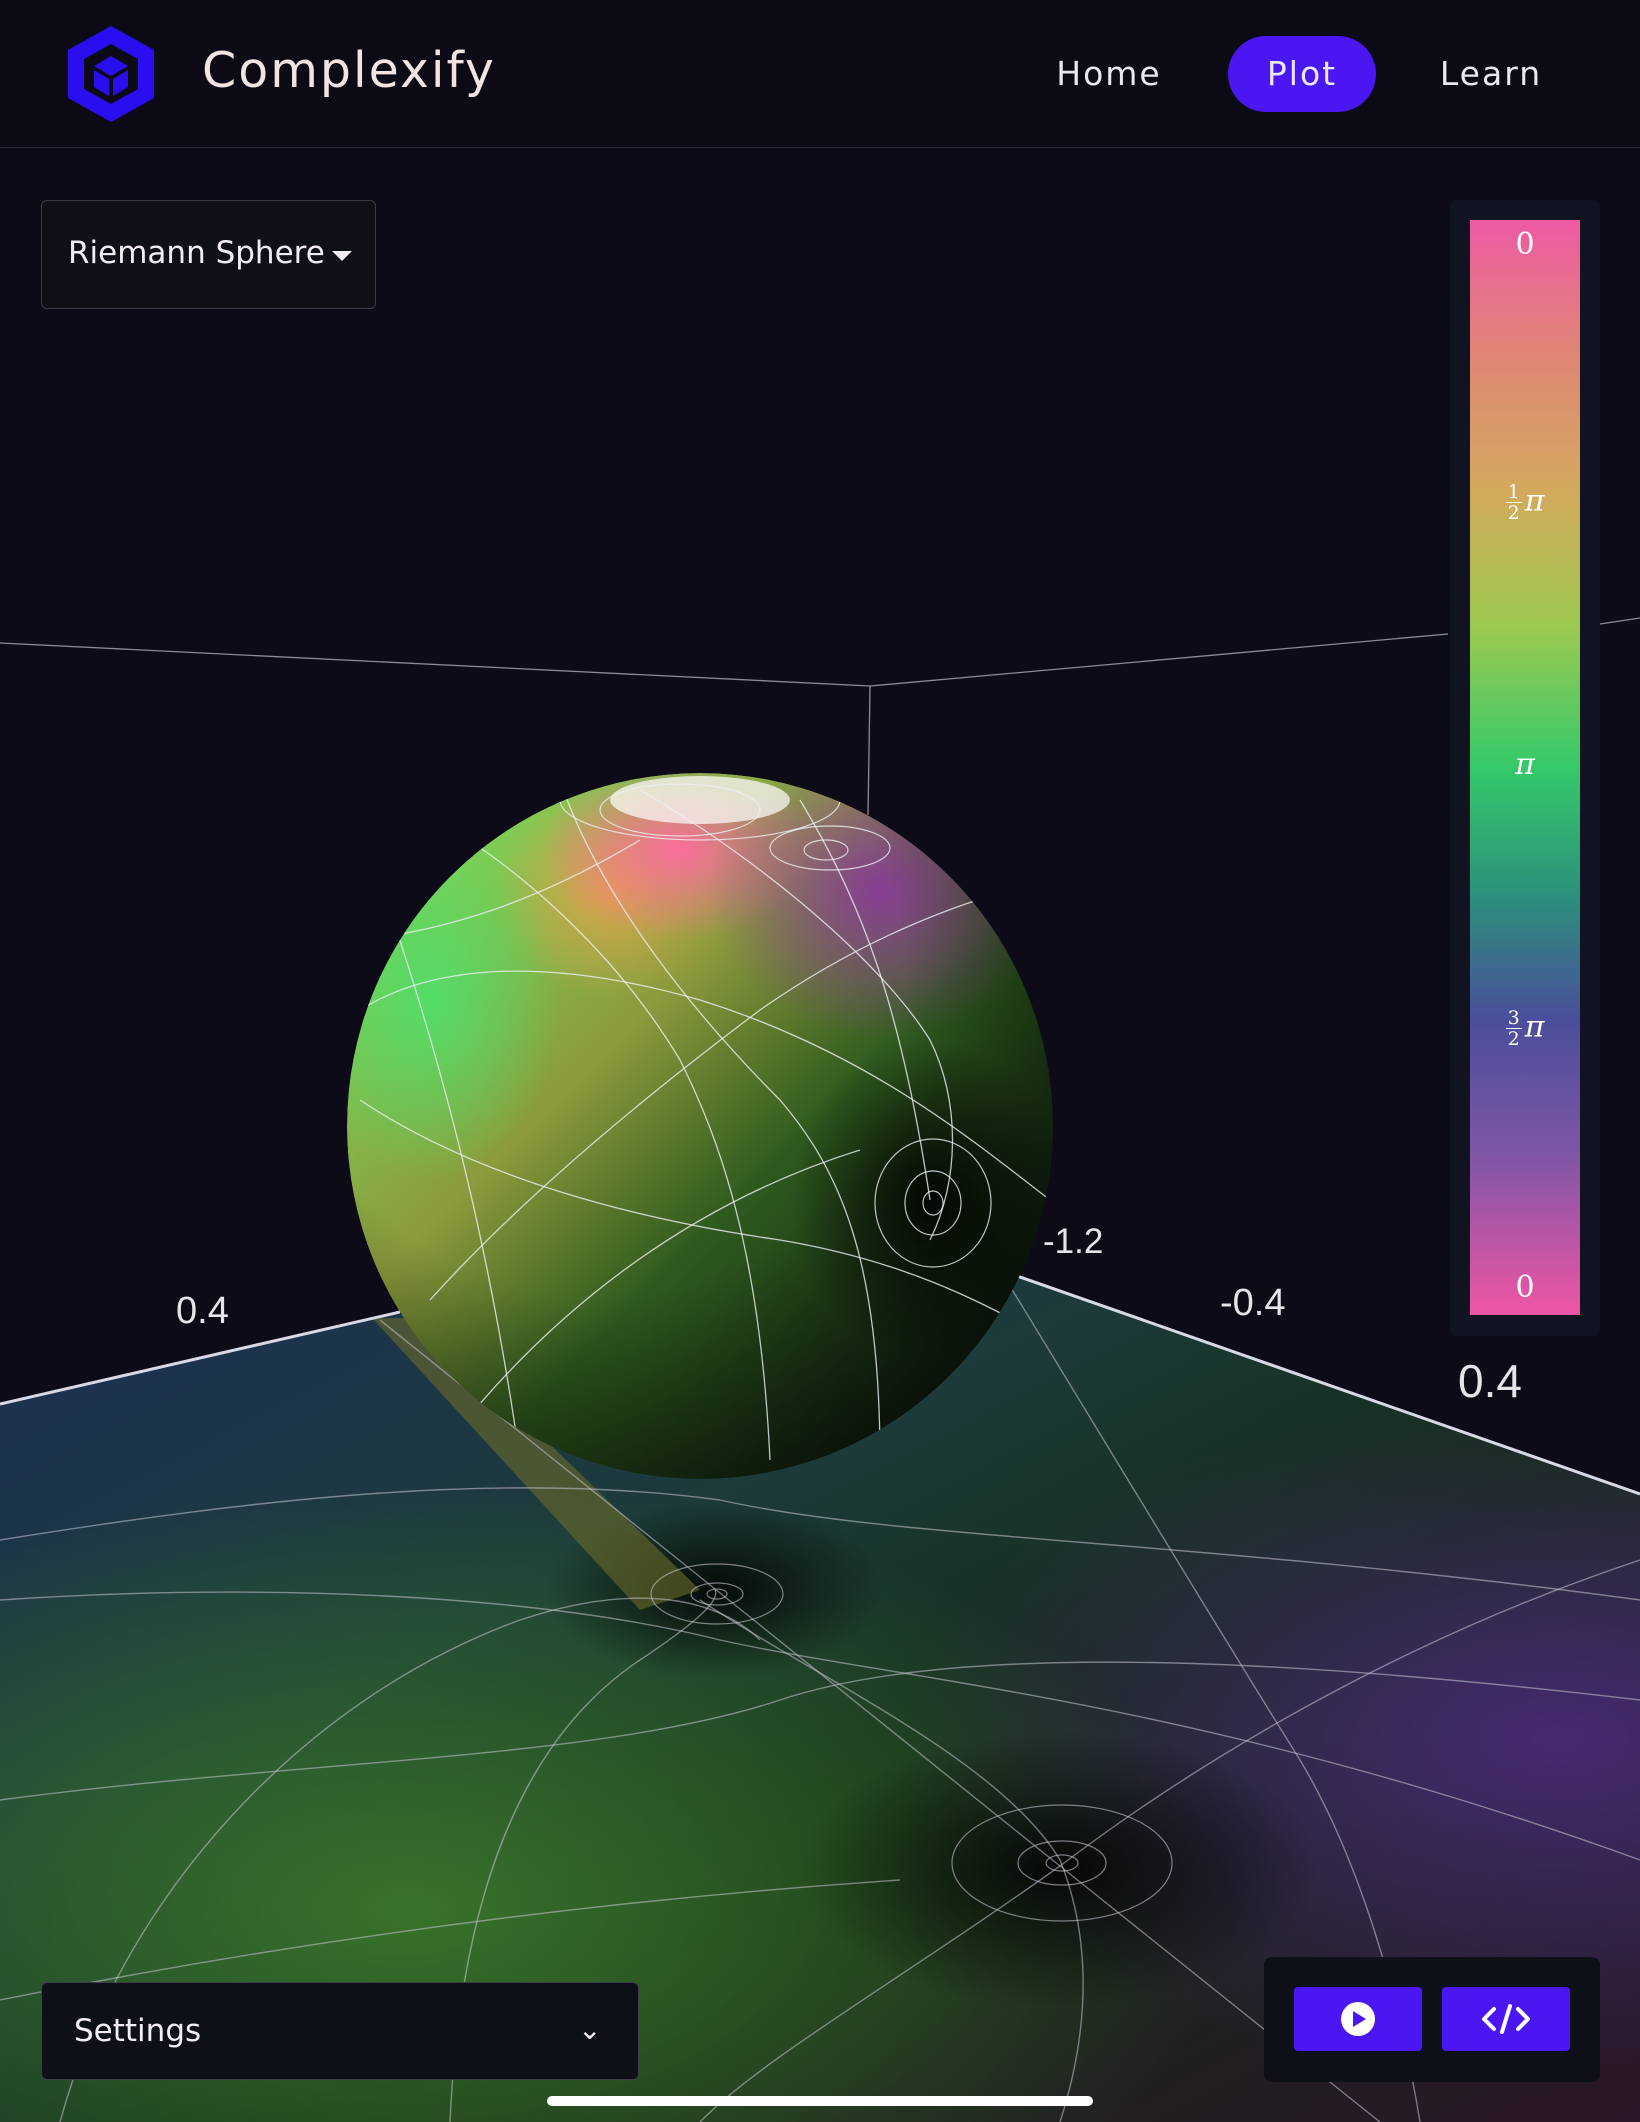 The image size is (1640, 2122). Describe the element at coordinates (820, 2101) in the screenshot. I see `home-indicator` at that location.